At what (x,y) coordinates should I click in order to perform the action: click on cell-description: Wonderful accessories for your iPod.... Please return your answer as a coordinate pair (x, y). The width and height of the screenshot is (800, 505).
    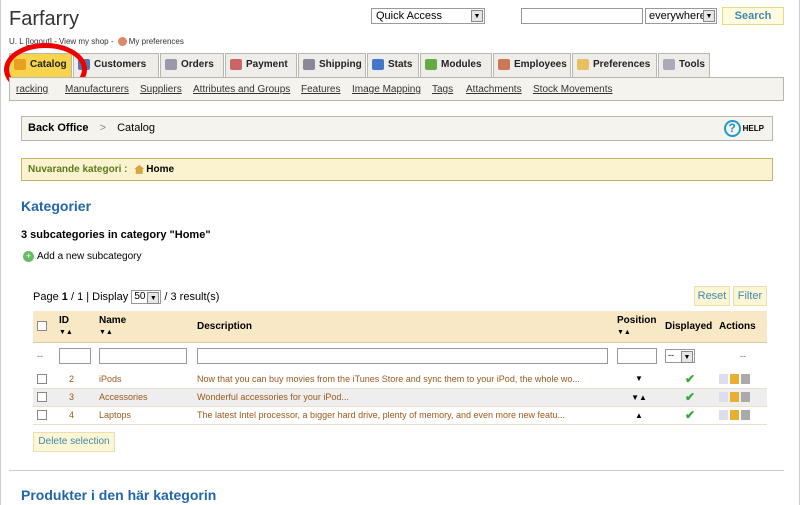
    Looking at the image, I should click on (403, 397).